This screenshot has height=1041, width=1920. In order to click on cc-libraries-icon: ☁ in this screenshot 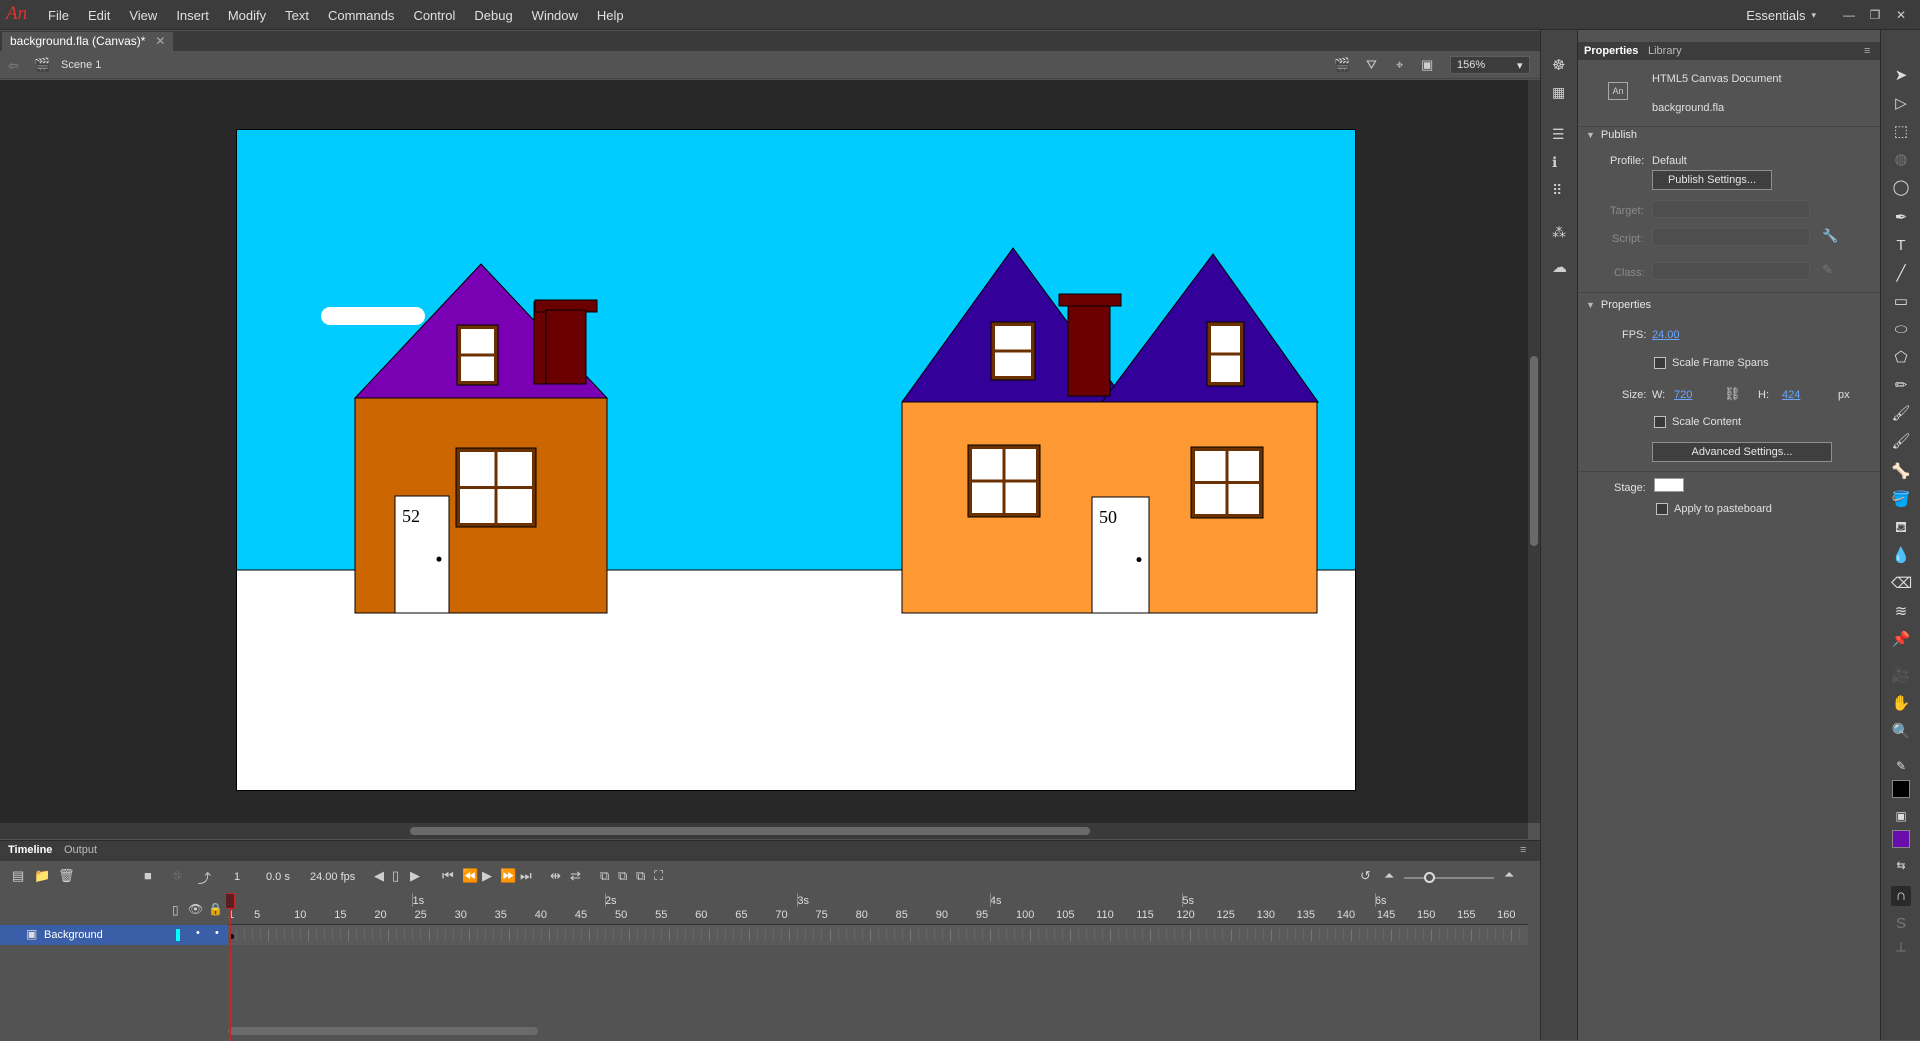, I will do `click(1559, 267)`.